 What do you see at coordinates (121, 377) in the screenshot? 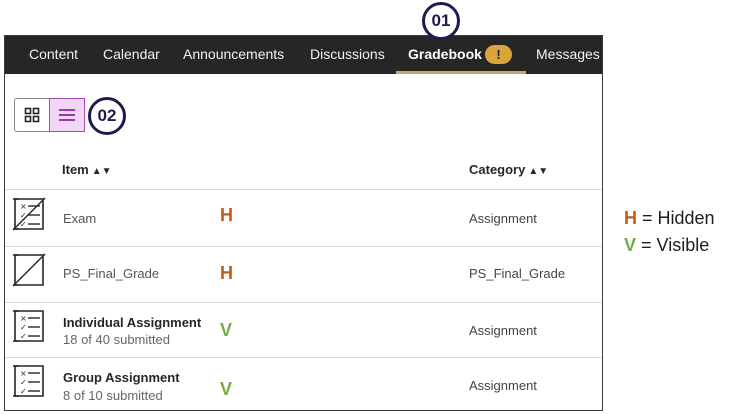
I see `item-name: Group Assignment` at bounding box center [121, 377].